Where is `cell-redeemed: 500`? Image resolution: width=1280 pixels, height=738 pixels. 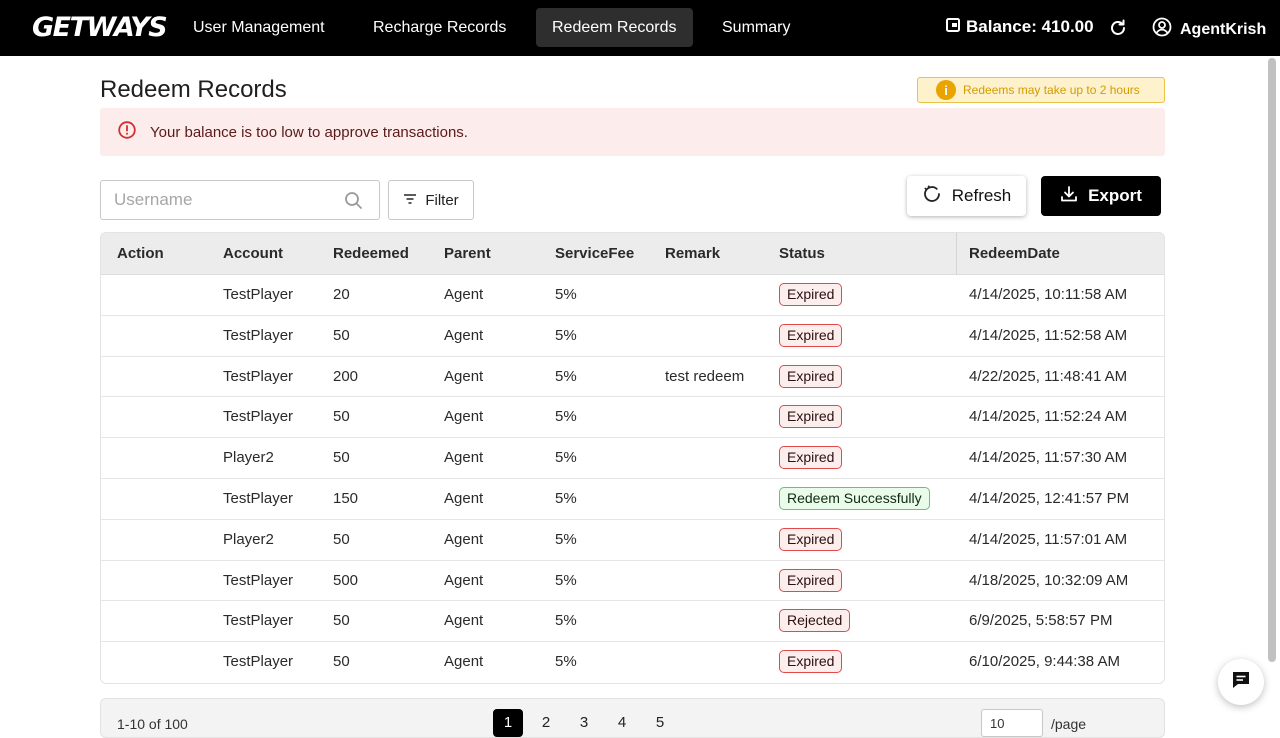 cell-redeemed: 500 is located at coordinates (346, 580).